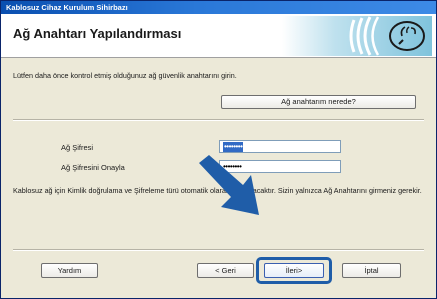 This screenshot has width=437, height=299. Describe the element at coordinates (294, 270) in the screenshot. I see `next-button-highlight` at that location.